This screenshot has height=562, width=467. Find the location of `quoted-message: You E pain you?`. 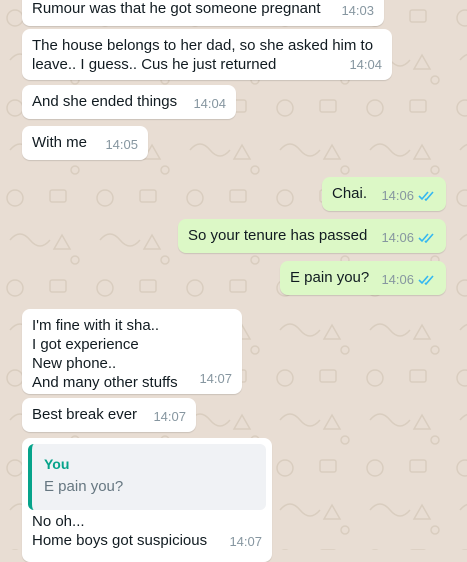

quoted-message: You E pain you? is located at coordinates (147, 477).